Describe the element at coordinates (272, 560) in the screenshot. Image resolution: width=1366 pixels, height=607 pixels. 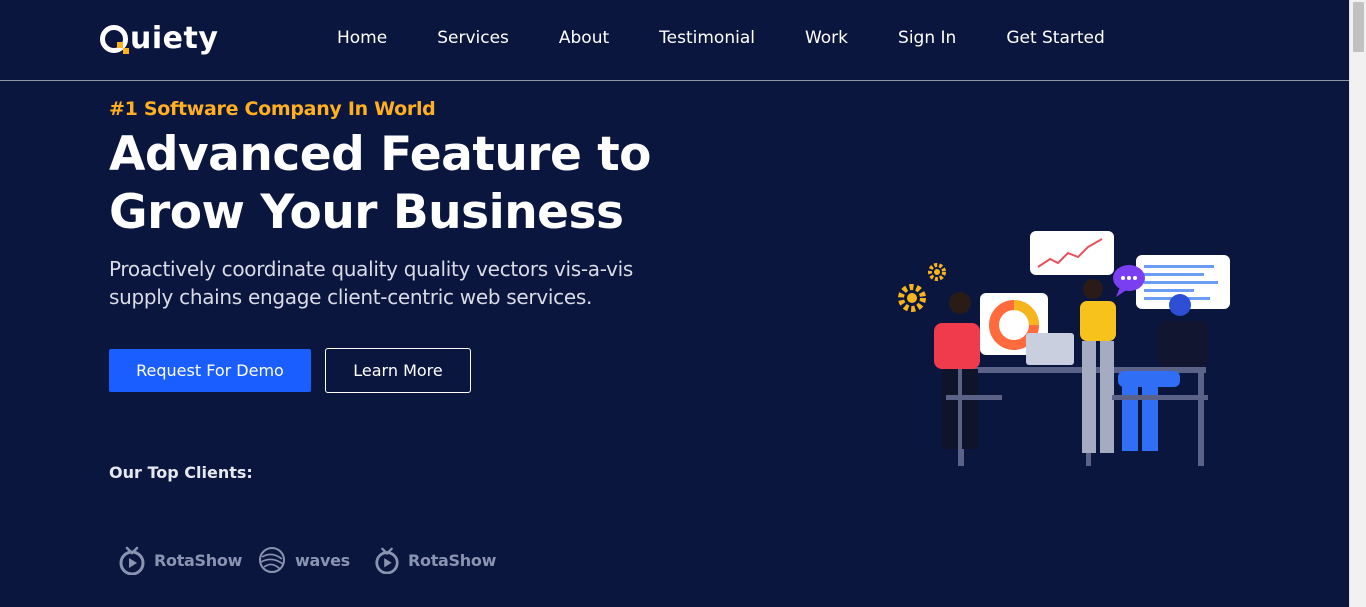
I see `globe-icon` at that location.